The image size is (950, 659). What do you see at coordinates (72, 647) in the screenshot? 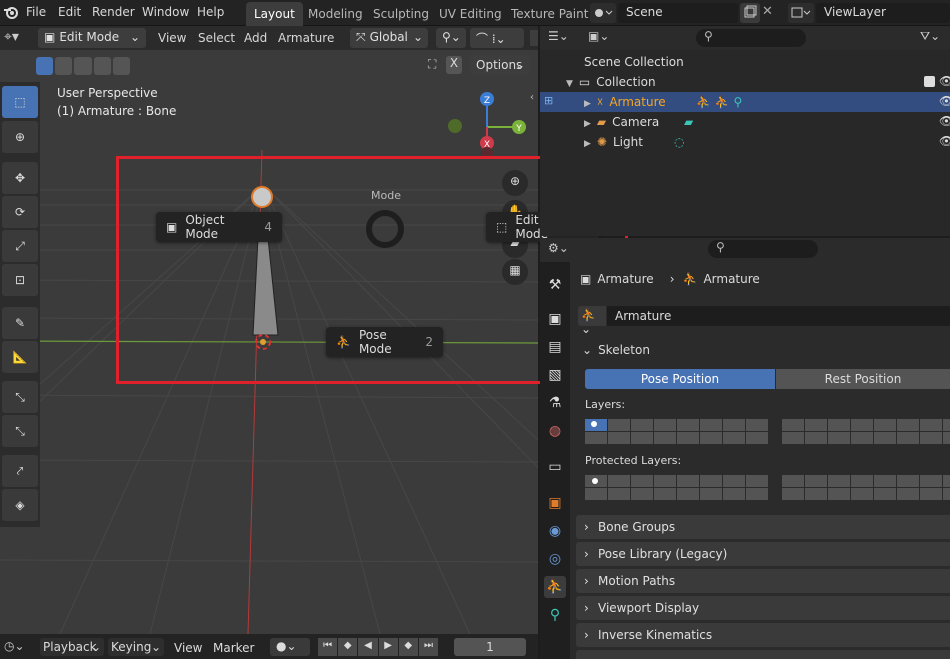
I see `playback-dropdown: Playback ⌄` at bounding box center [72, 647].